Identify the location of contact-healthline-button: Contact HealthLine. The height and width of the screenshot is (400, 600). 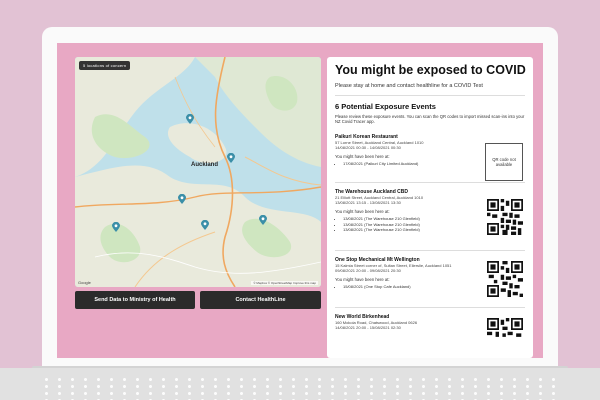
(260, 300).